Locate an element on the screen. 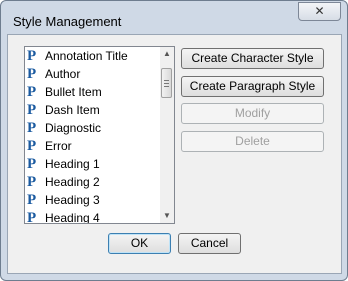 The height and width of the screenshot is (281, 348). list-item: P Heading 2 is located at coordinates (93, 182).